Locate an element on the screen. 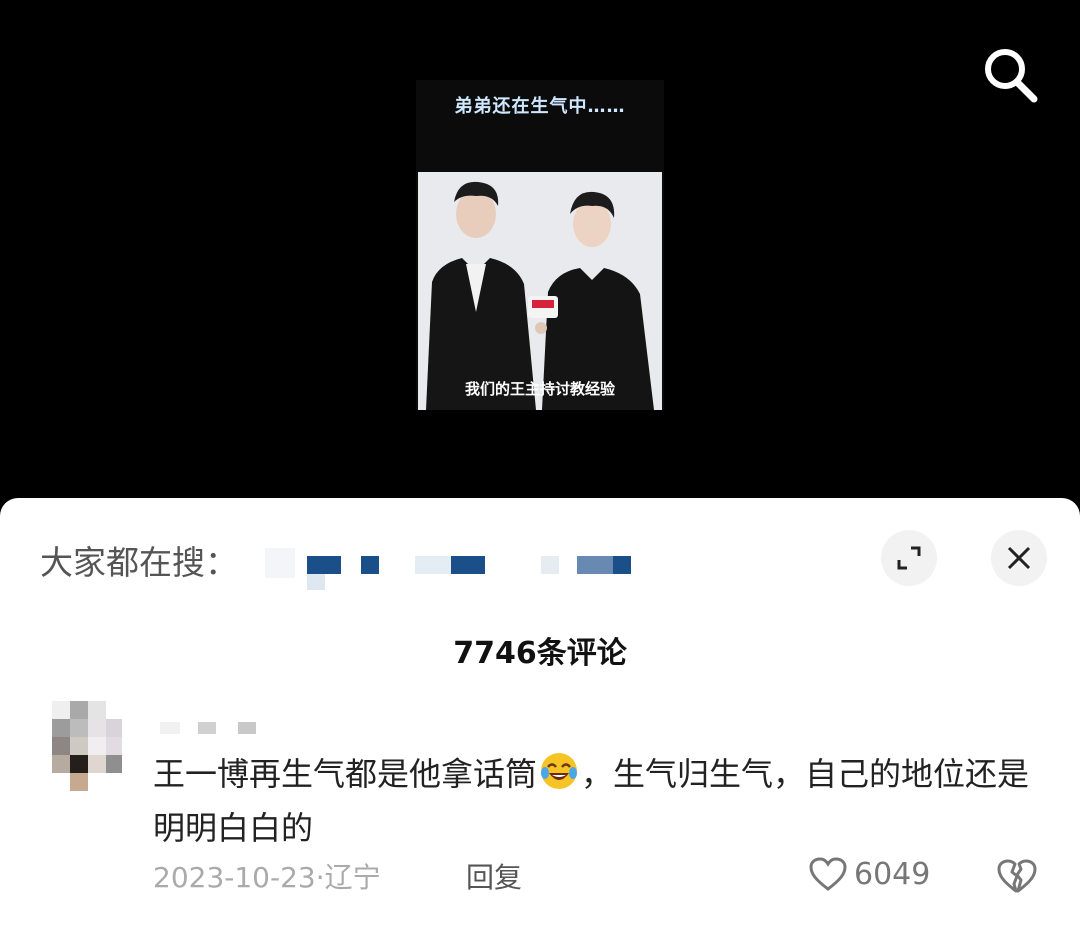 This screenshot has height=933, width=1080. close-button is located at coordinates (1019, 558).